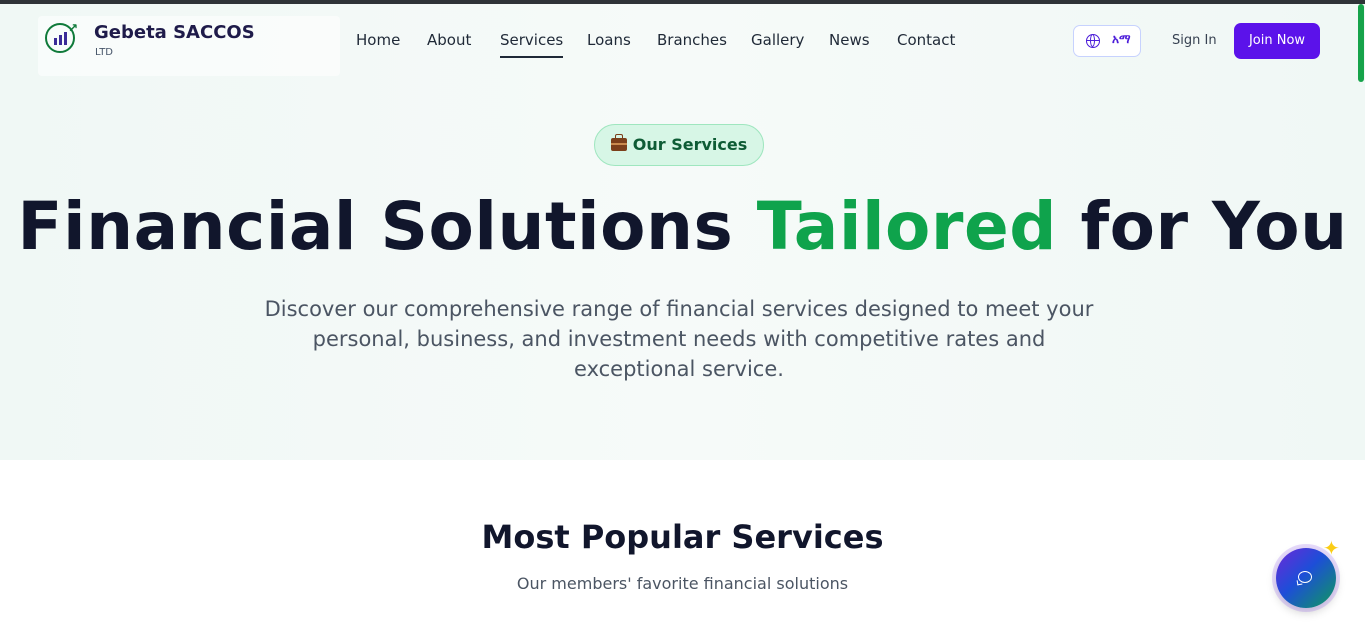 The height and width of the screenshot is (629, 1365). I want to click on nav-contact: Contact, so click(926, 40).